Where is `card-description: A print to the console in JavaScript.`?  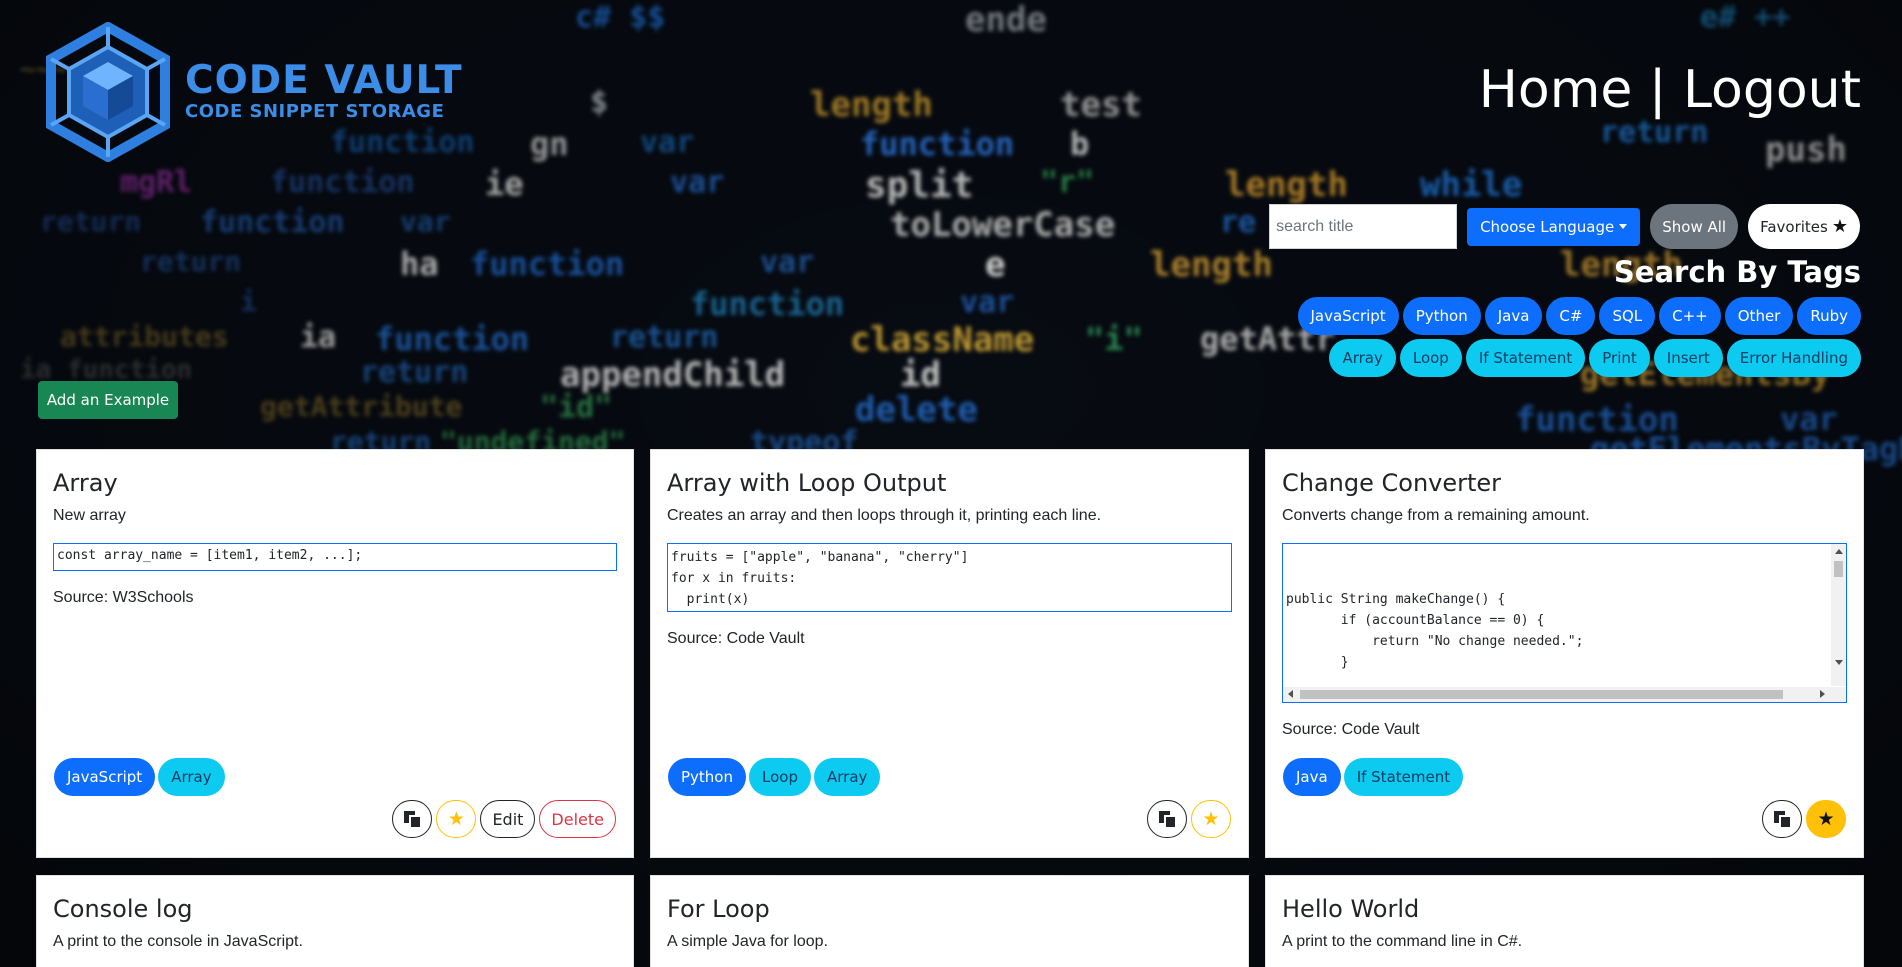
card-description: A print to the console in JavaScript. is located at coordinates (178, 941).